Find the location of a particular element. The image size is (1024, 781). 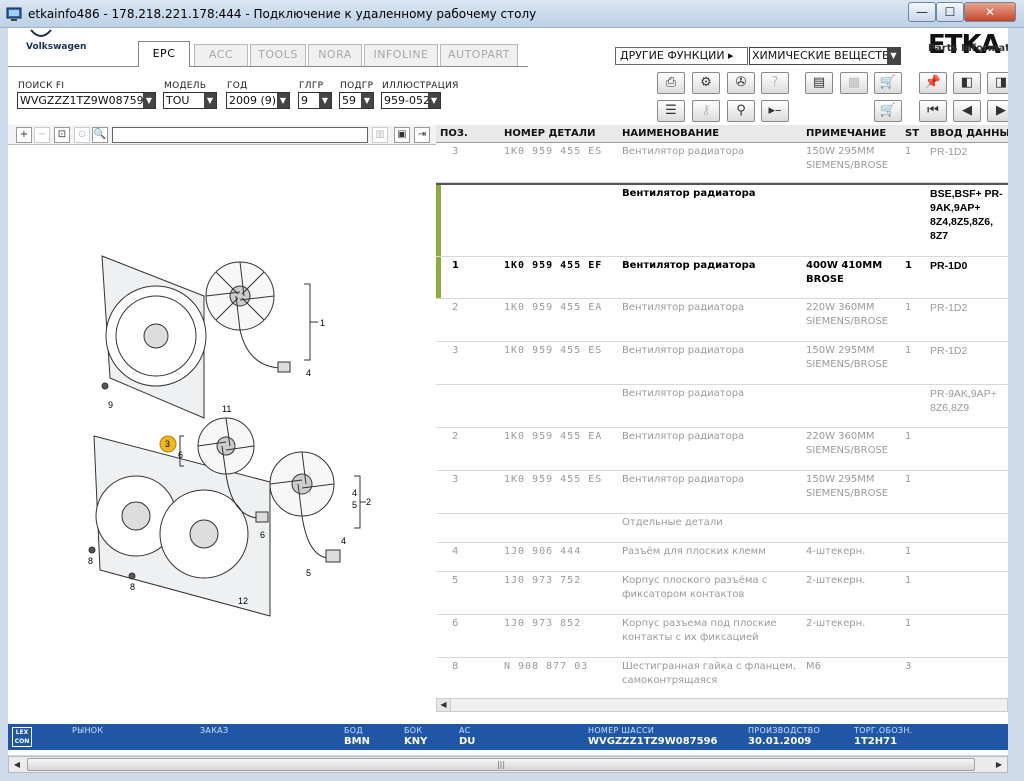

chemicals-select: ХИМИЧЕСКИЕ ВЕЩЕСТВА ▼ is located at coordinates (825, 56).